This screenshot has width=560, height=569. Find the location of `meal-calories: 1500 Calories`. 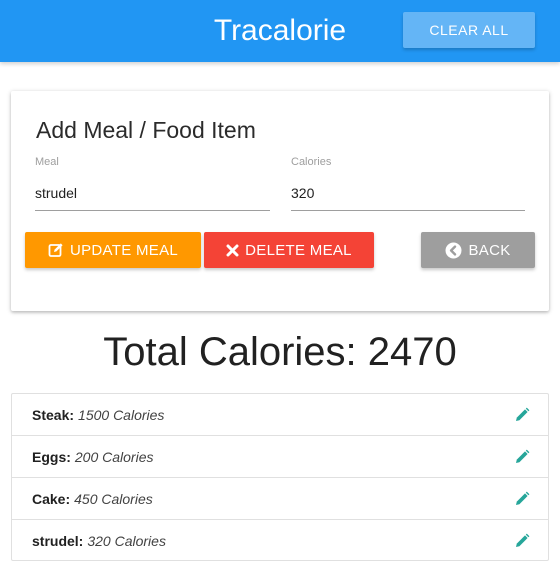

meal-calories: 1500 Calories is located at coordinates (121, 414).